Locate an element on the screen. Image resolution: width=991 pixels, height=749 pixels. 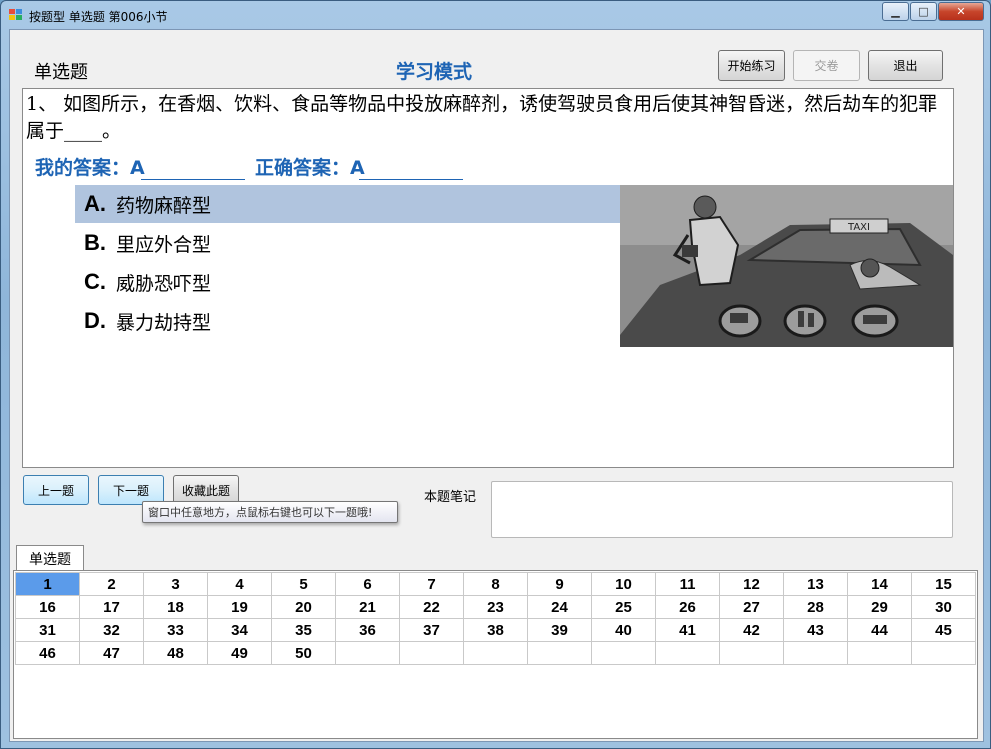
question-cell: 34 is located at coordinates (239, 630).